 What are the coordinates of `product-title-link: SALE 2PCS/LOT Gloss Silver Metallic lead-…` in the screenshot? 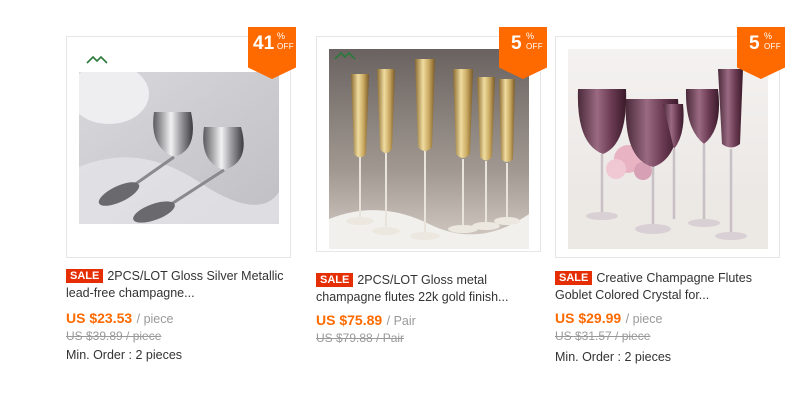 It's located at (178, 285).